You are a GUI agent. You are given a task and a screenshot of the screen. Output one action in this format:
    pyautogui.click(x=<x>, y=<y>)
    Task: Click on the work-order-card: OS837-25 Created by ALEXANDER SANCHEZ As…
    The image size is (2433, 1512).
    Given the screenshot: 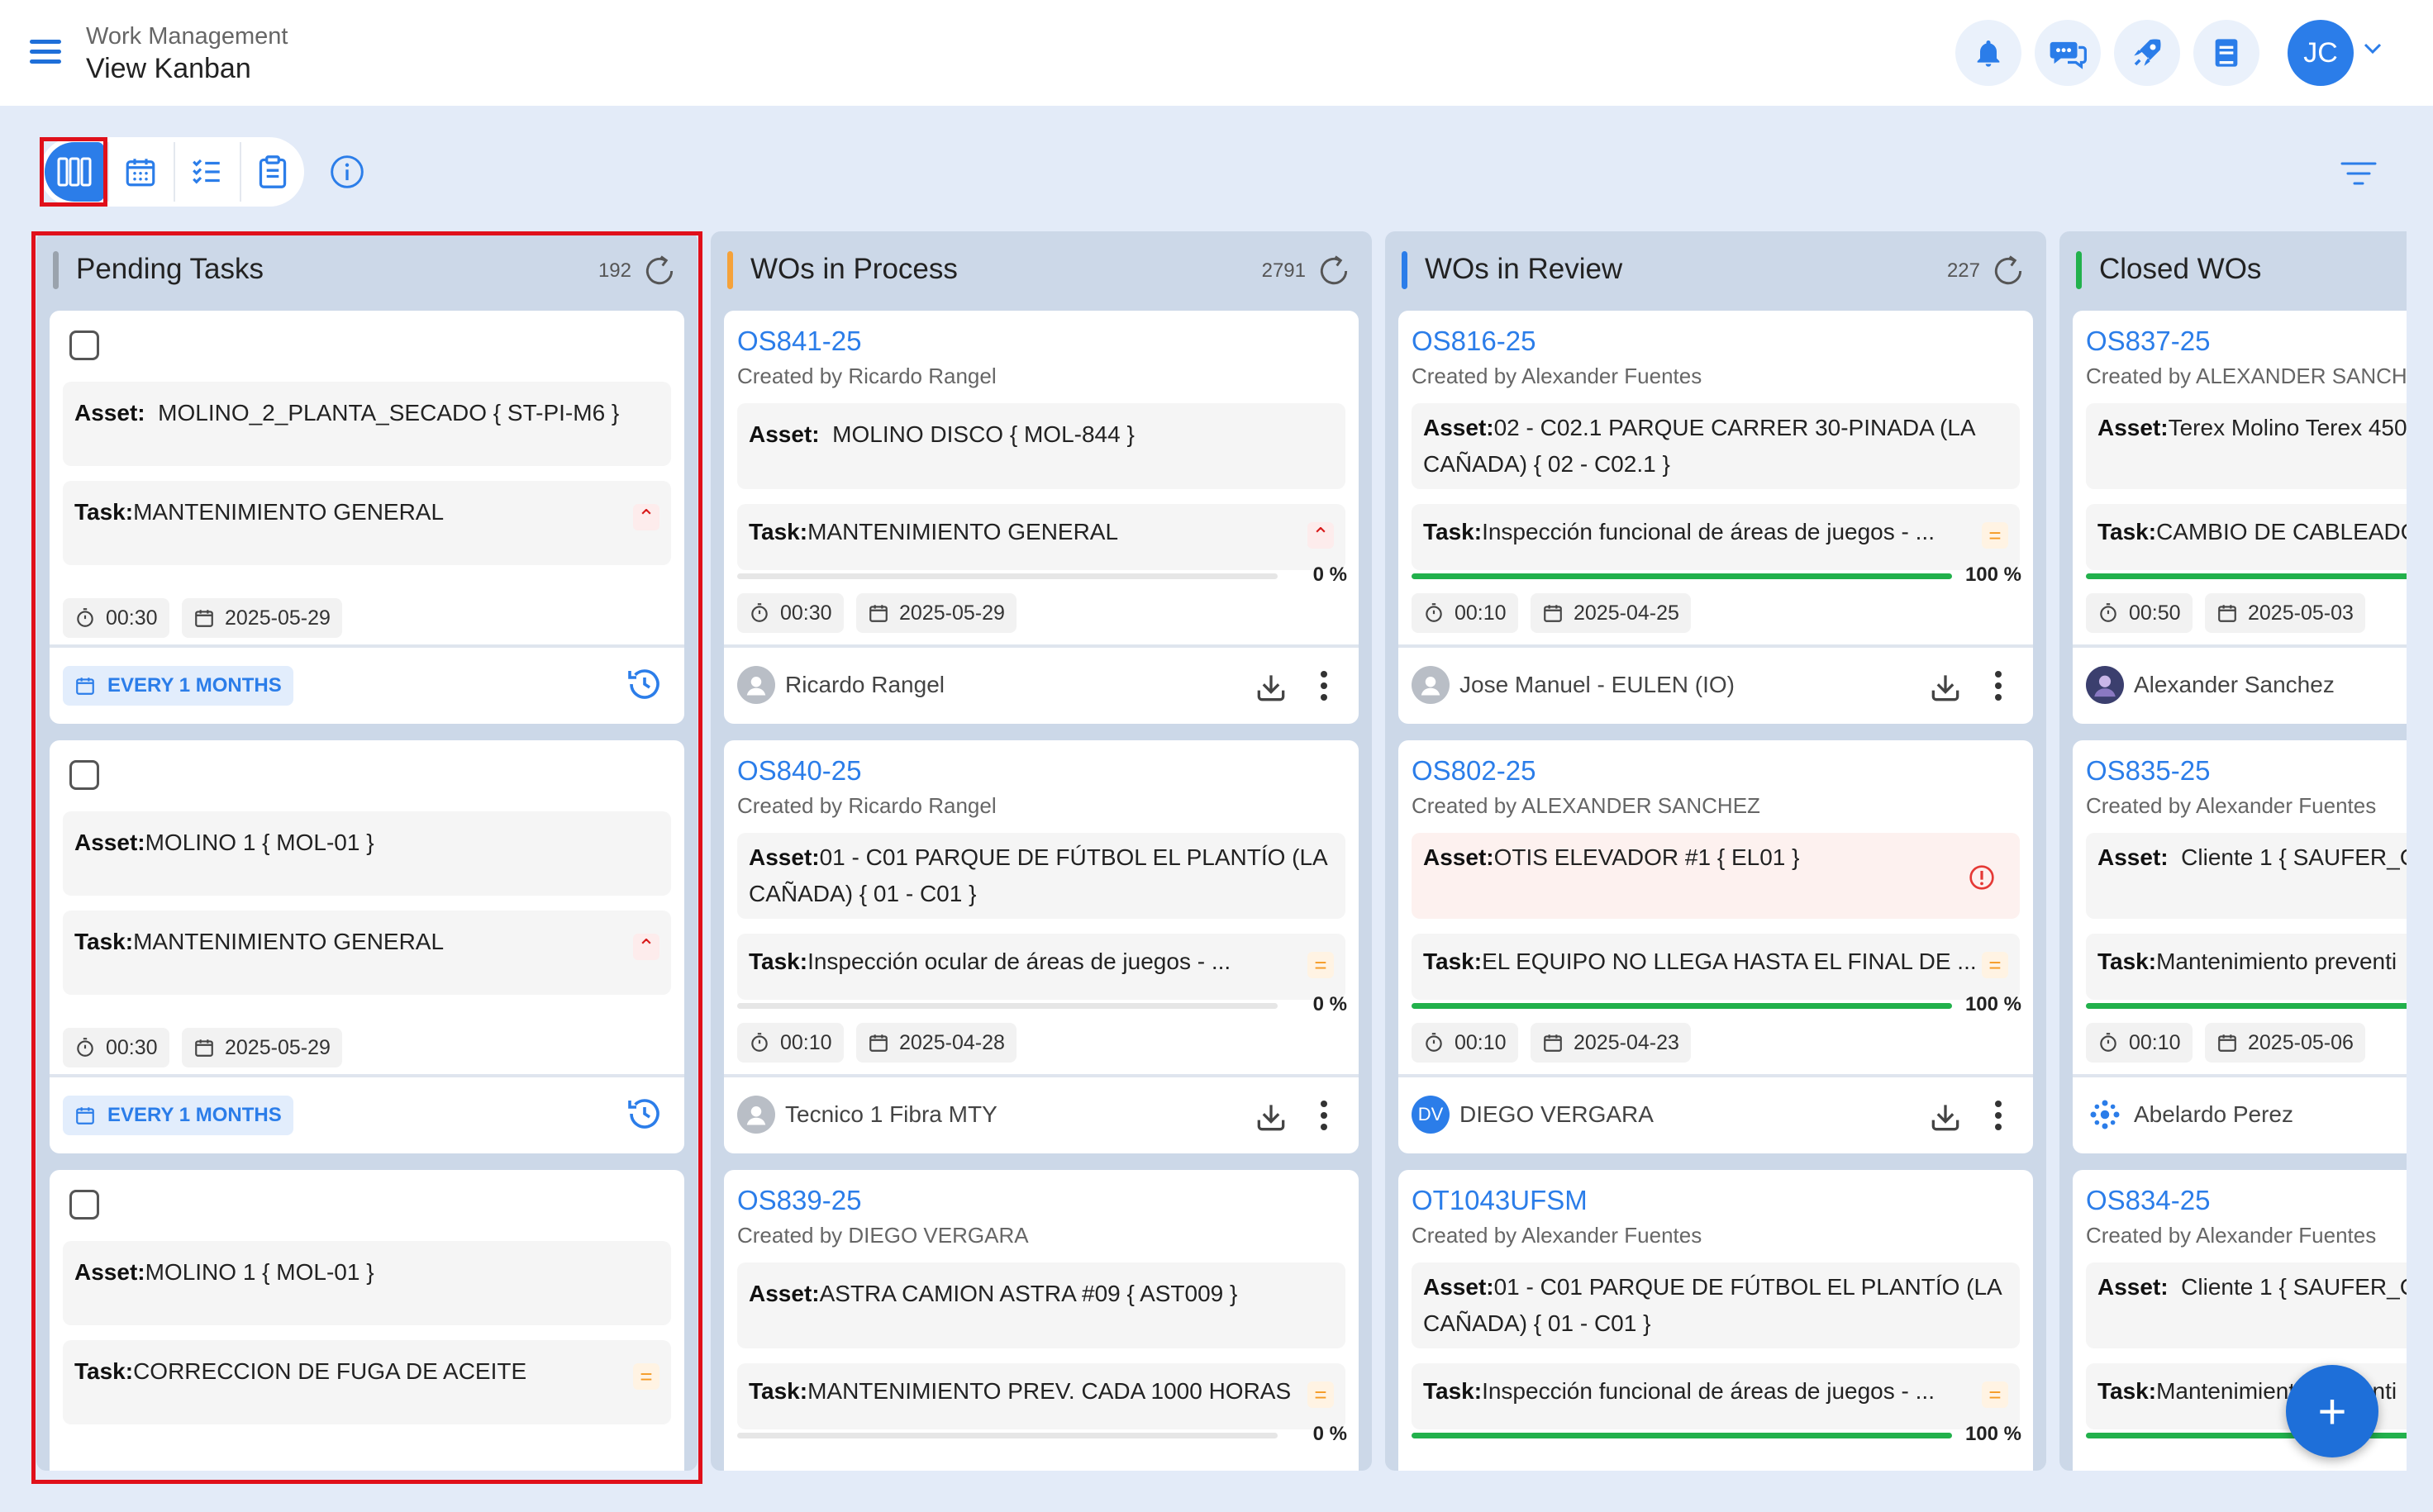 What is the action you would take?
    pyautogui.click(x=2240, y=517)
    